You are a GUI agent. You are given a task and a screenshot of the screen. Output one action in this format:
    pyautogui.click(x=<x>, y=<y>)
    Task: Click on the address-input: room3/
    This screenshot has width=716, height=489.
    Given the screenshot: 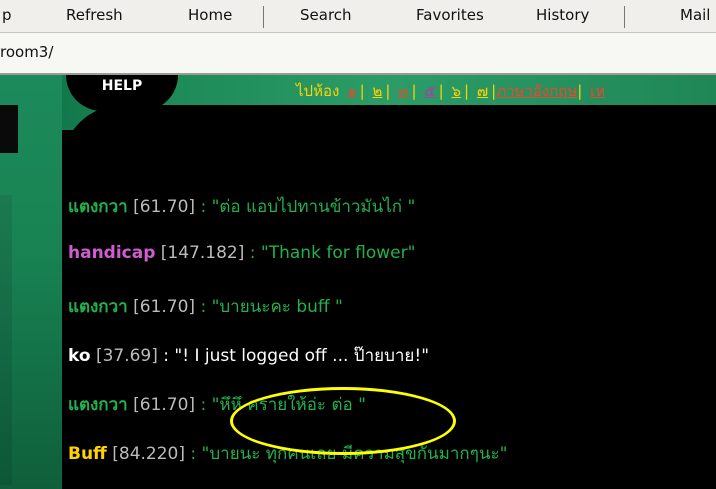 What is the action you would take?
    pyautogui.click(x=26, y=52)
    